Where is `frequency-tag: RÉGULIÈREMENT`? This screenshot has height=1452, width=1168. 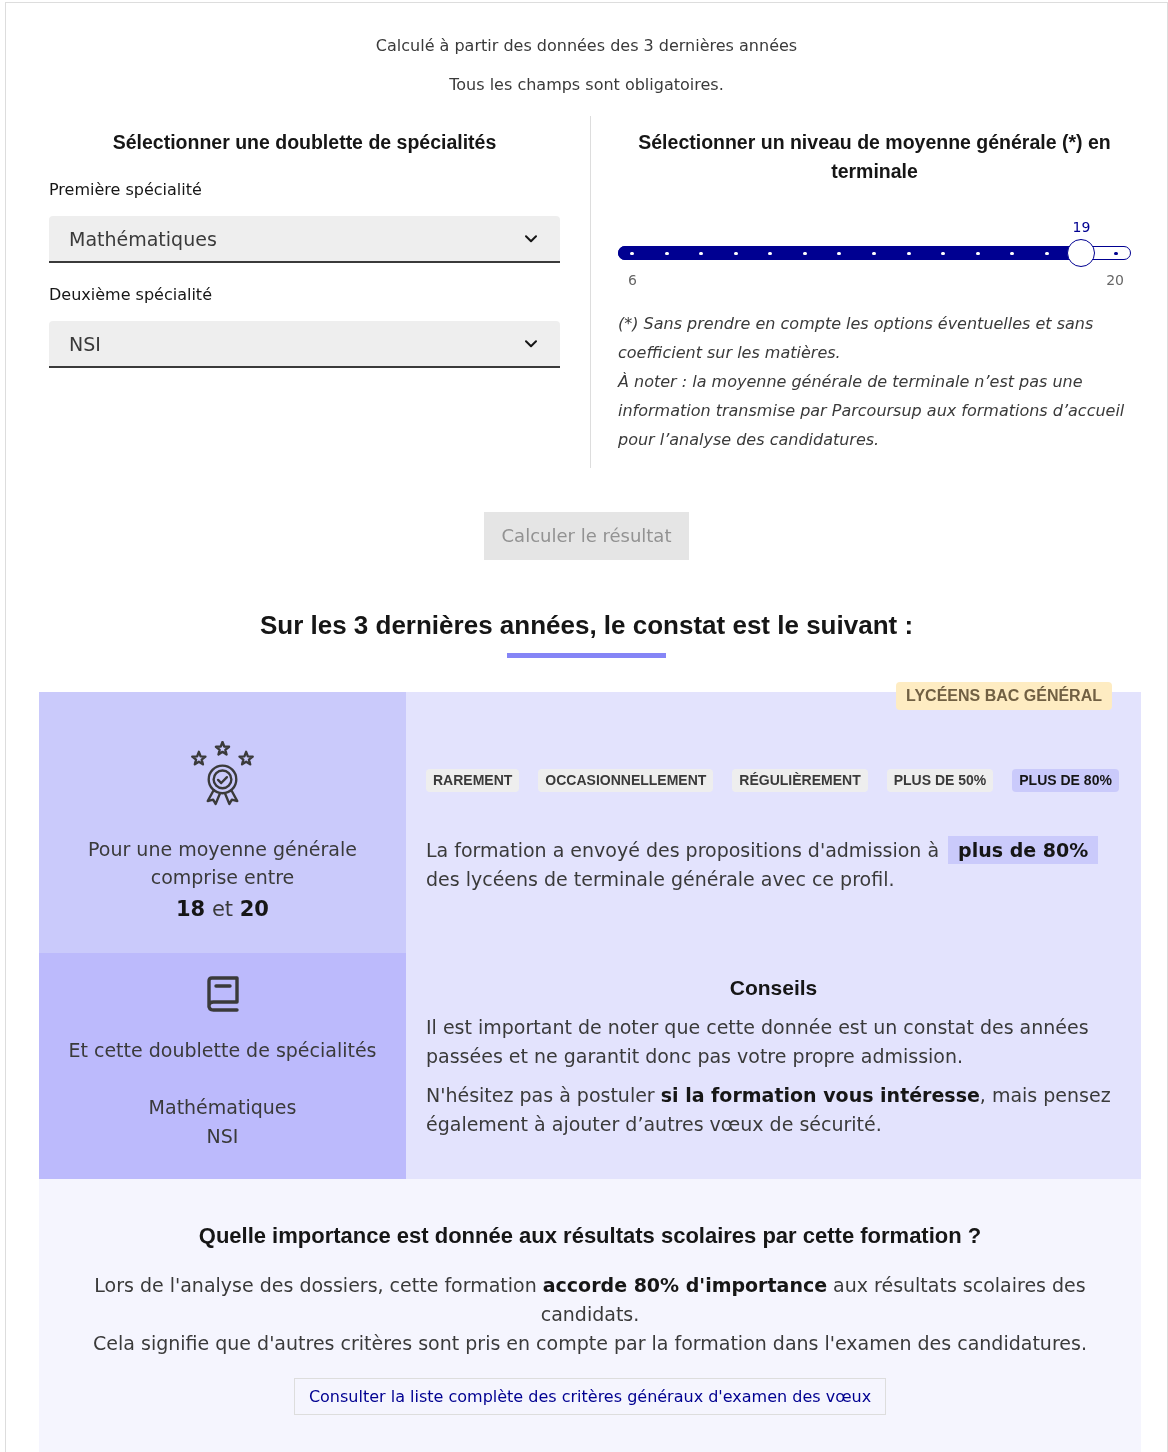 frequency-tag: RÉGULIÈREMENT is located at coordinates (800, 780).